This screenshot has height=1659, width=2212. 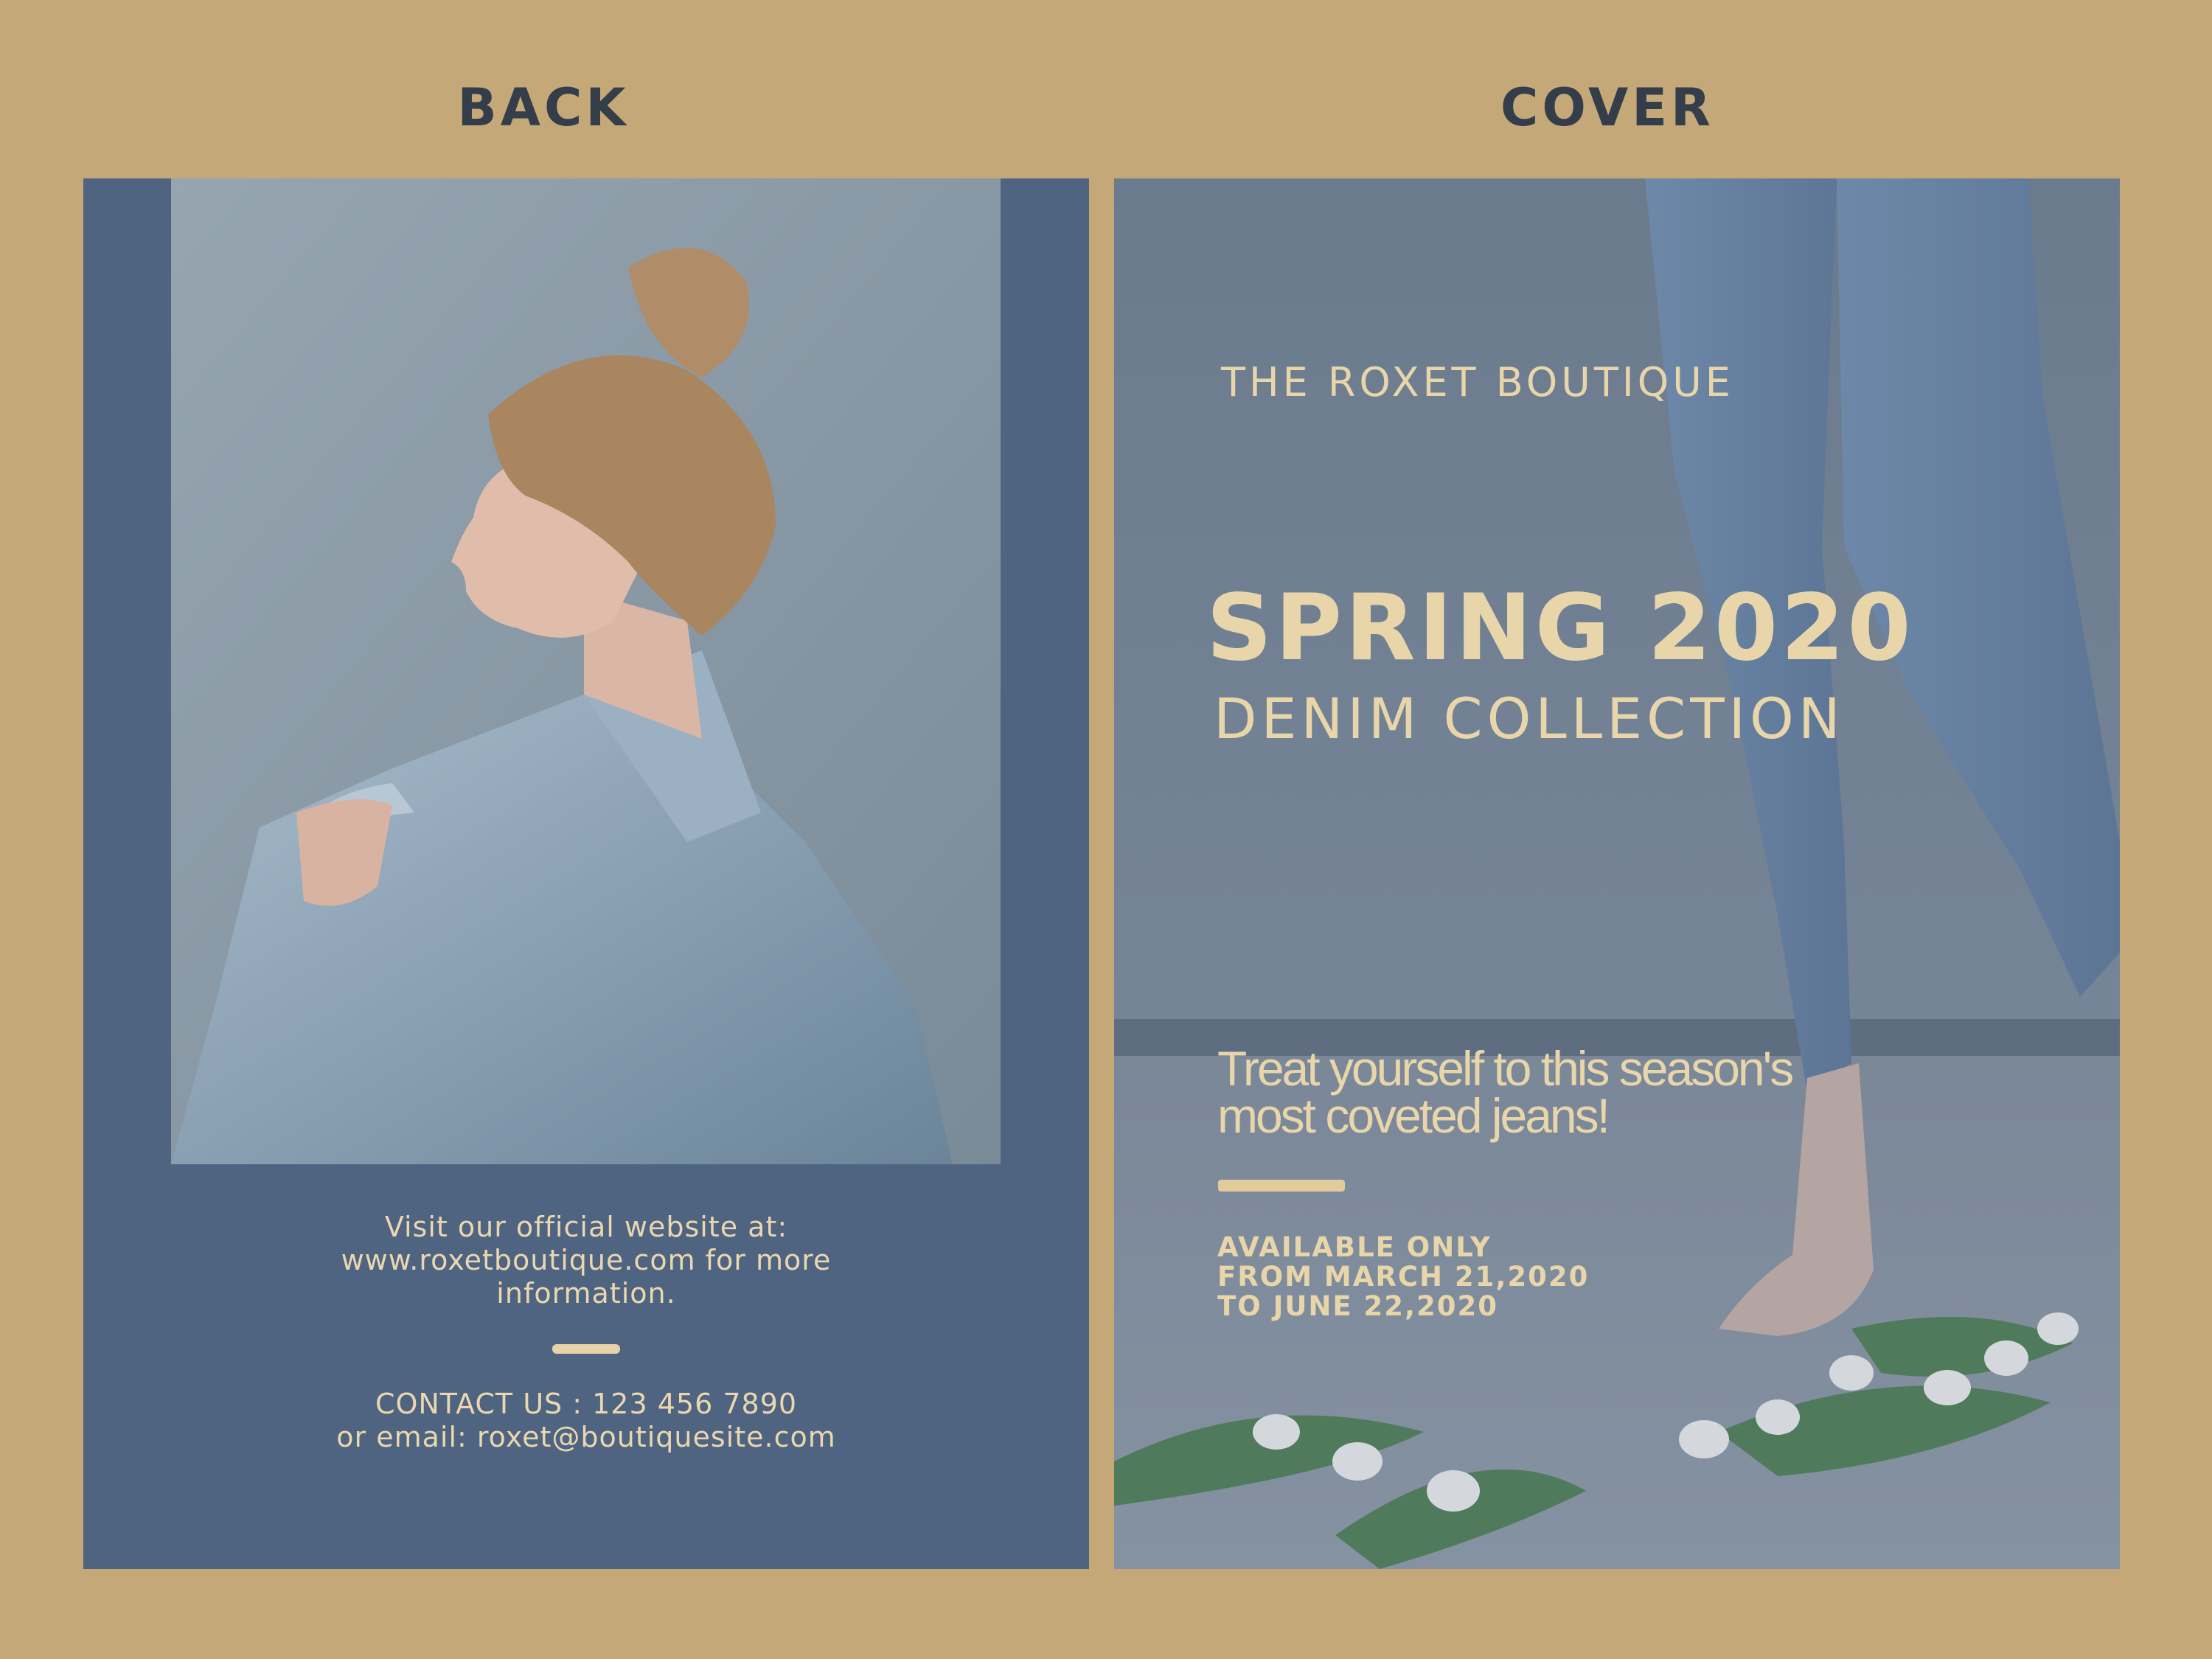 What do you see at coordinates (1358, 1306) in the screenshot?
I see `availability-line-3: TO JUNE 22,2020` at bounding box center [1358, 1306].